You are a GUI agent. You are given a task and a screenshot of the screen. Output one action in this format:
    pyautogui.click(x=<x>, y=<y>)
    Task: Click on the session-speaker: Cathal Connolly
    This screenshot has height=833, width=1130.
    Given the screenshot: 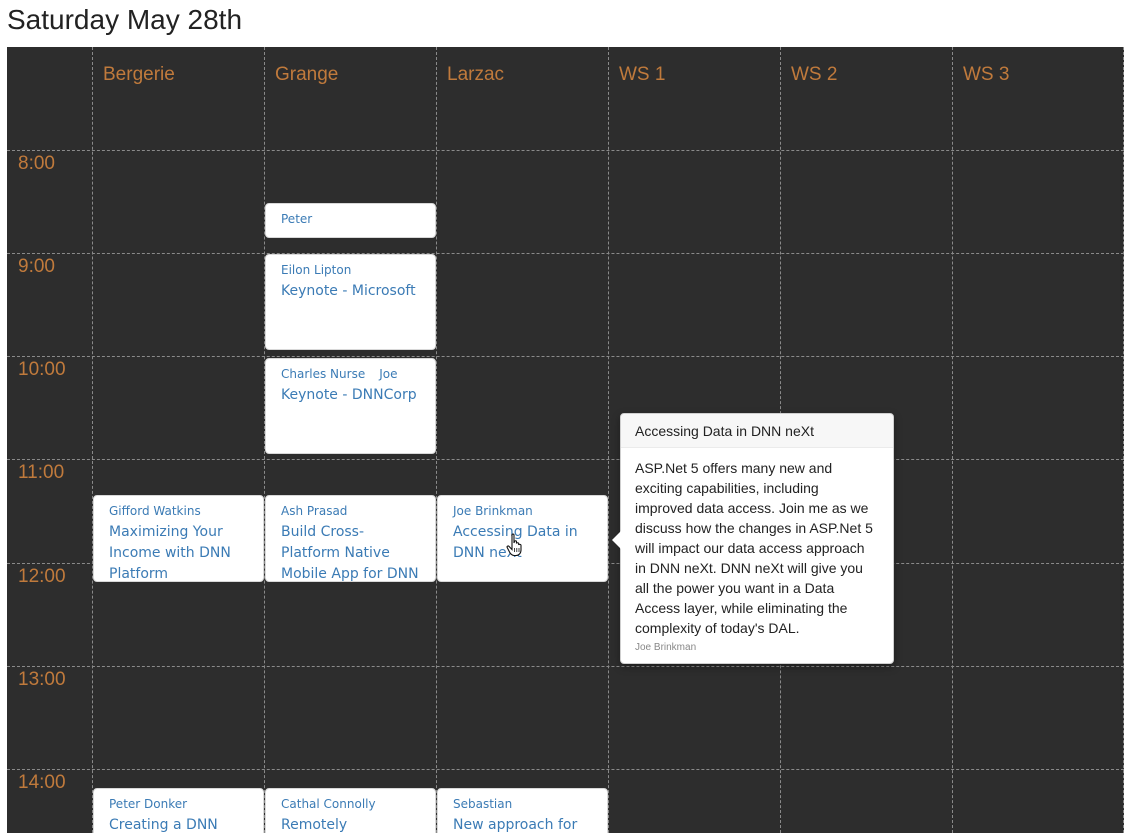 What is the action you would take?
    pyautogui.click(x=351, y=804)
    